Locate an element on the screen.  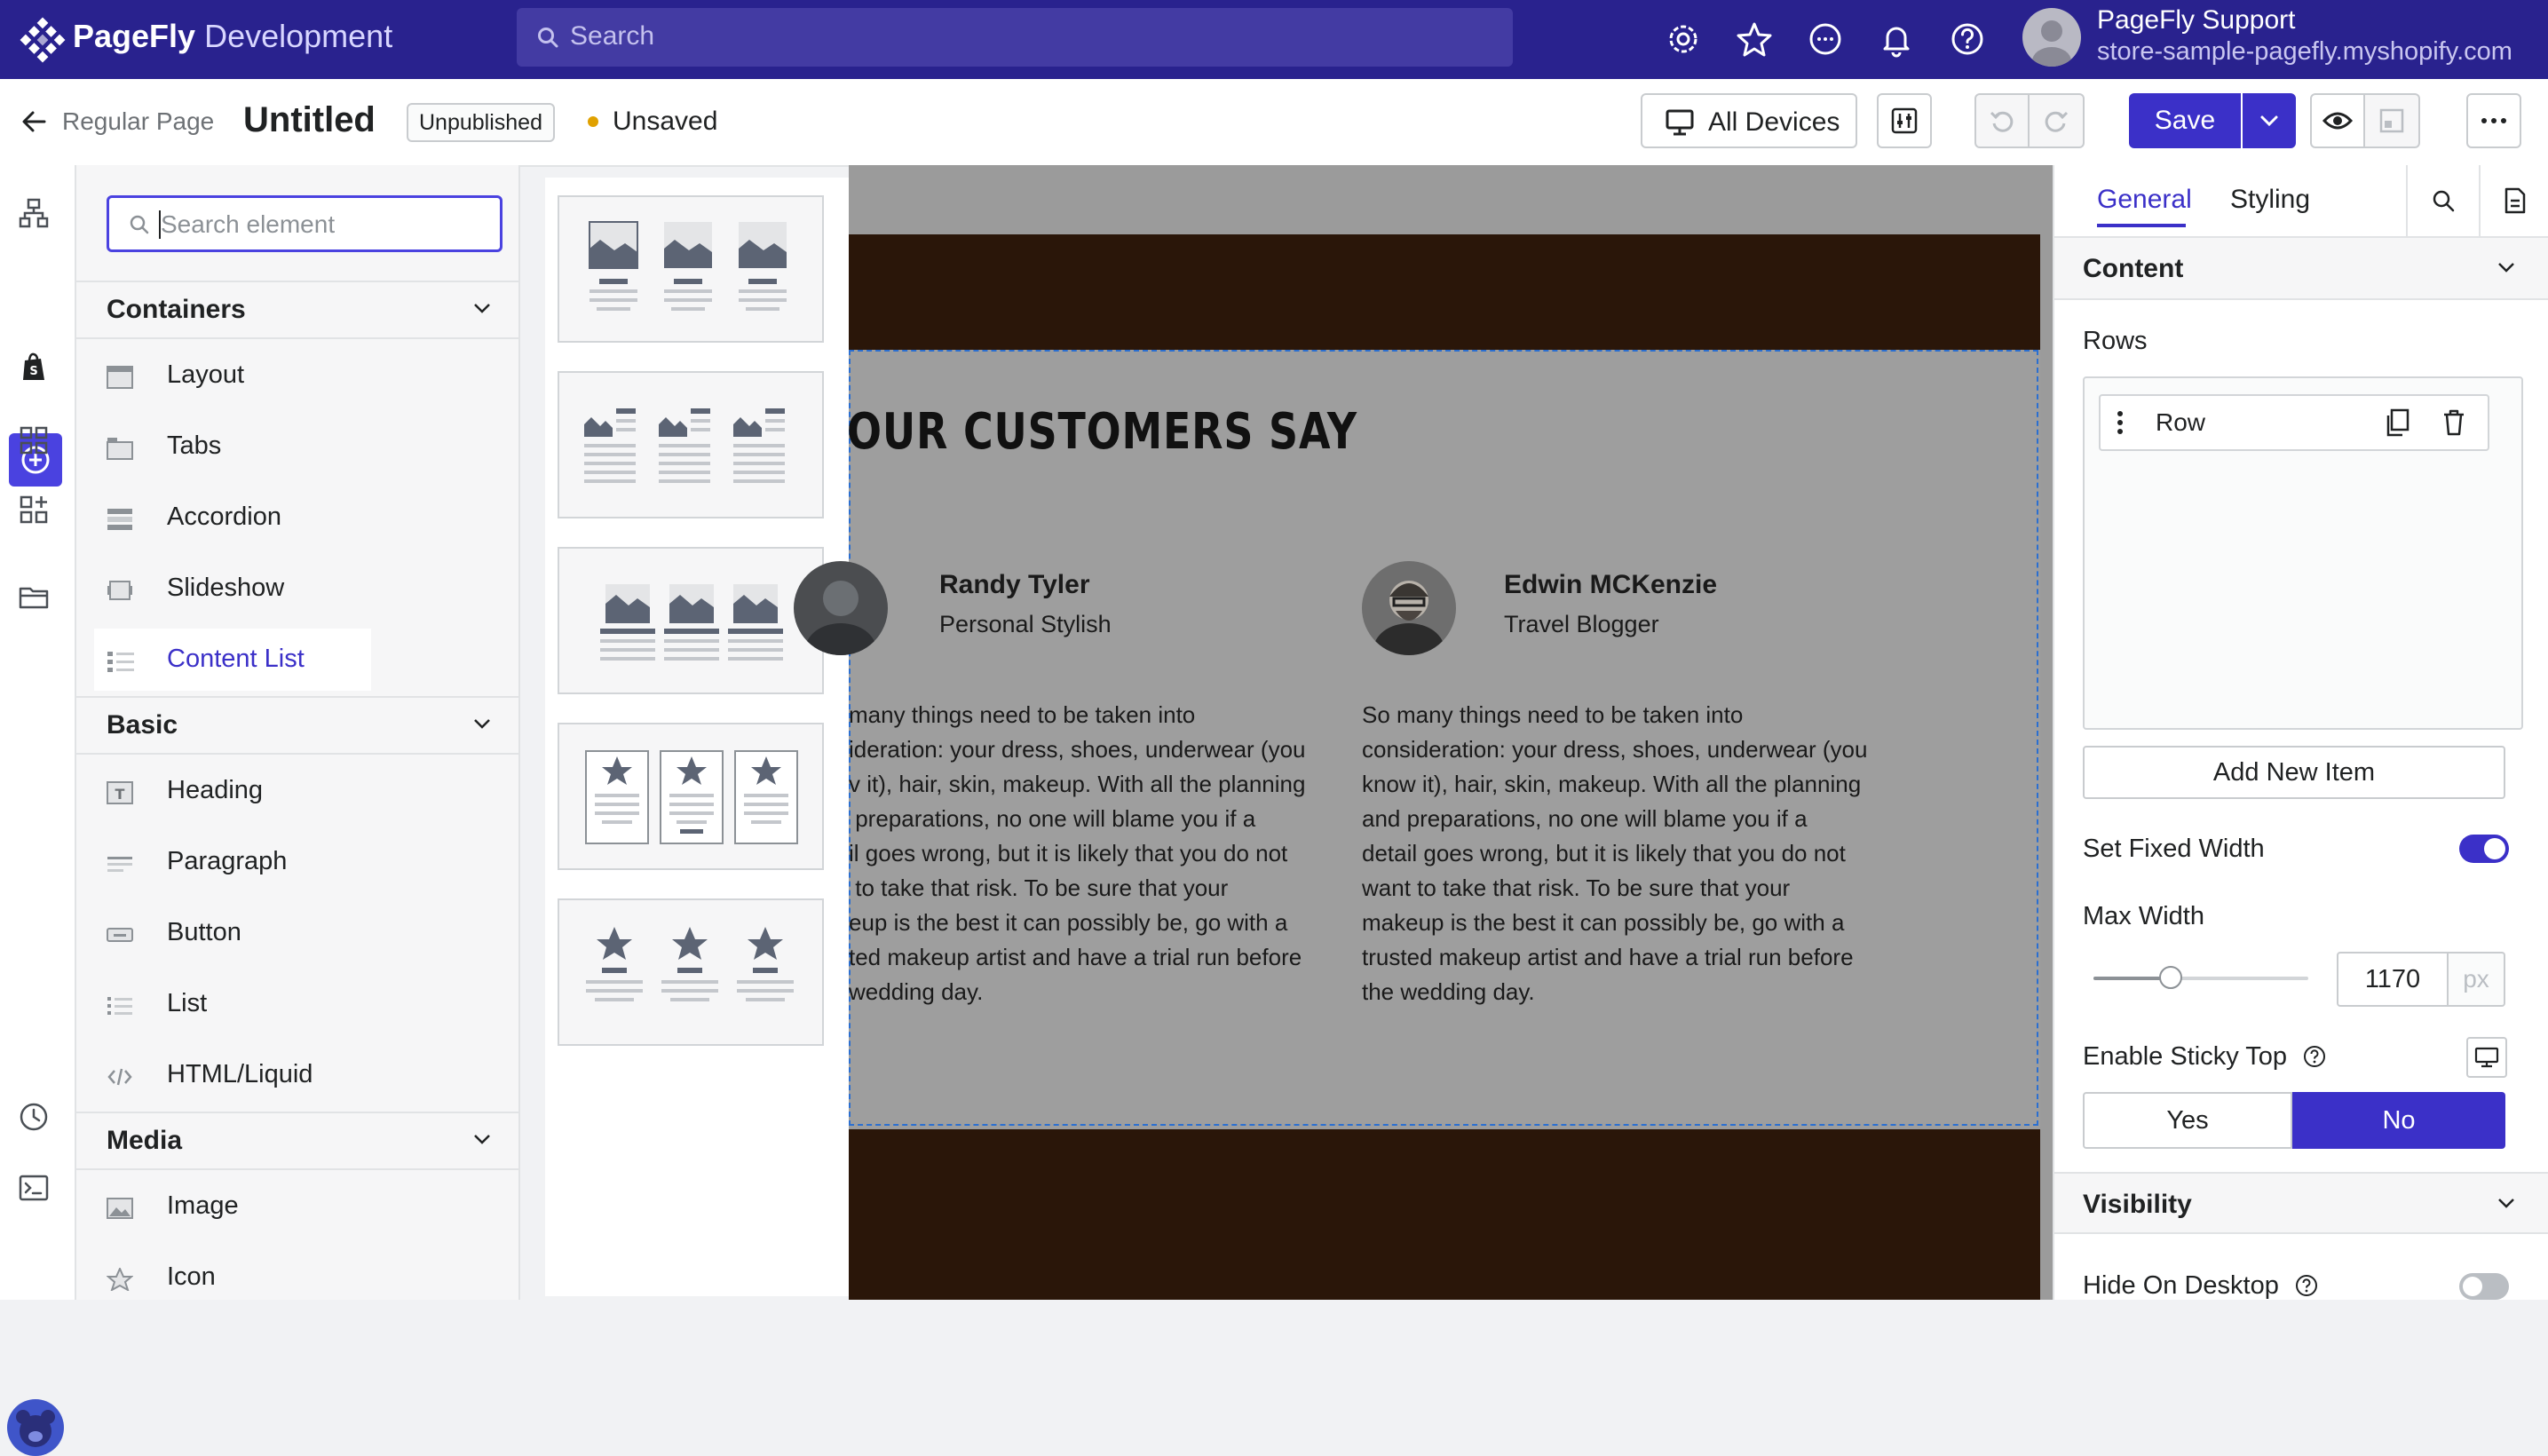
row-item: Row is located at coordinates (2294, 422).